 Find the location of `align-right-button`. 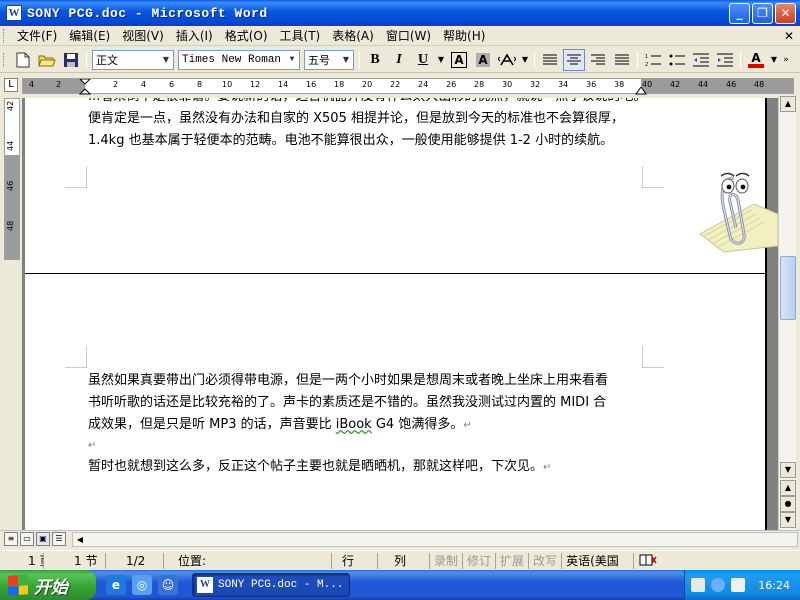

align-right-button is located at coordinates (598, 60).